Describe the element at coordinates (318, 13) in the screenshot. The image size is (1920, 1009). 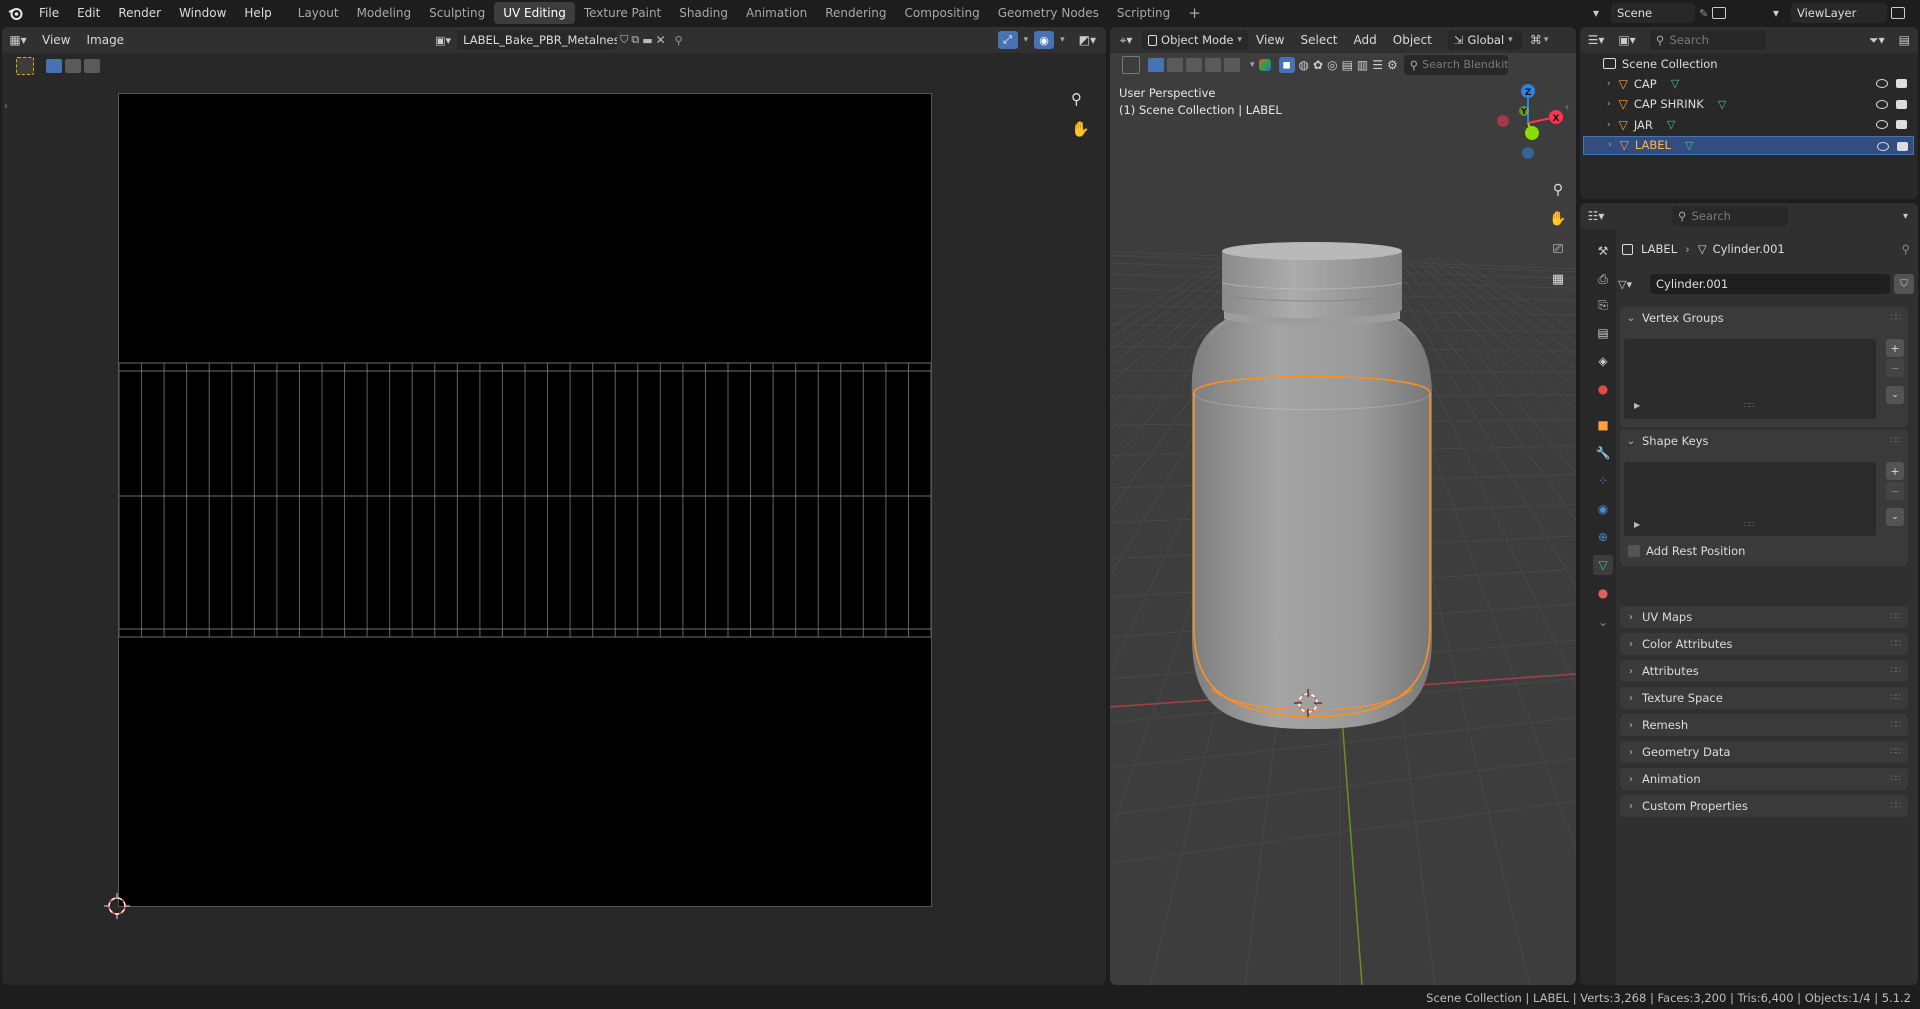
I see `tab-layout: Layout` at that location.